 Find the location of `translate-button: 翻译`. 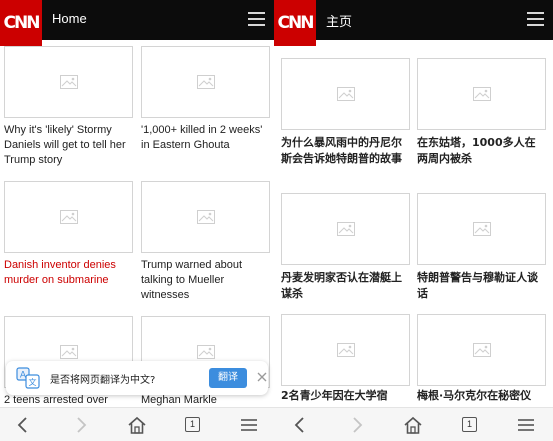

translate-button: 翻译 is located at coordinates (228, 378).